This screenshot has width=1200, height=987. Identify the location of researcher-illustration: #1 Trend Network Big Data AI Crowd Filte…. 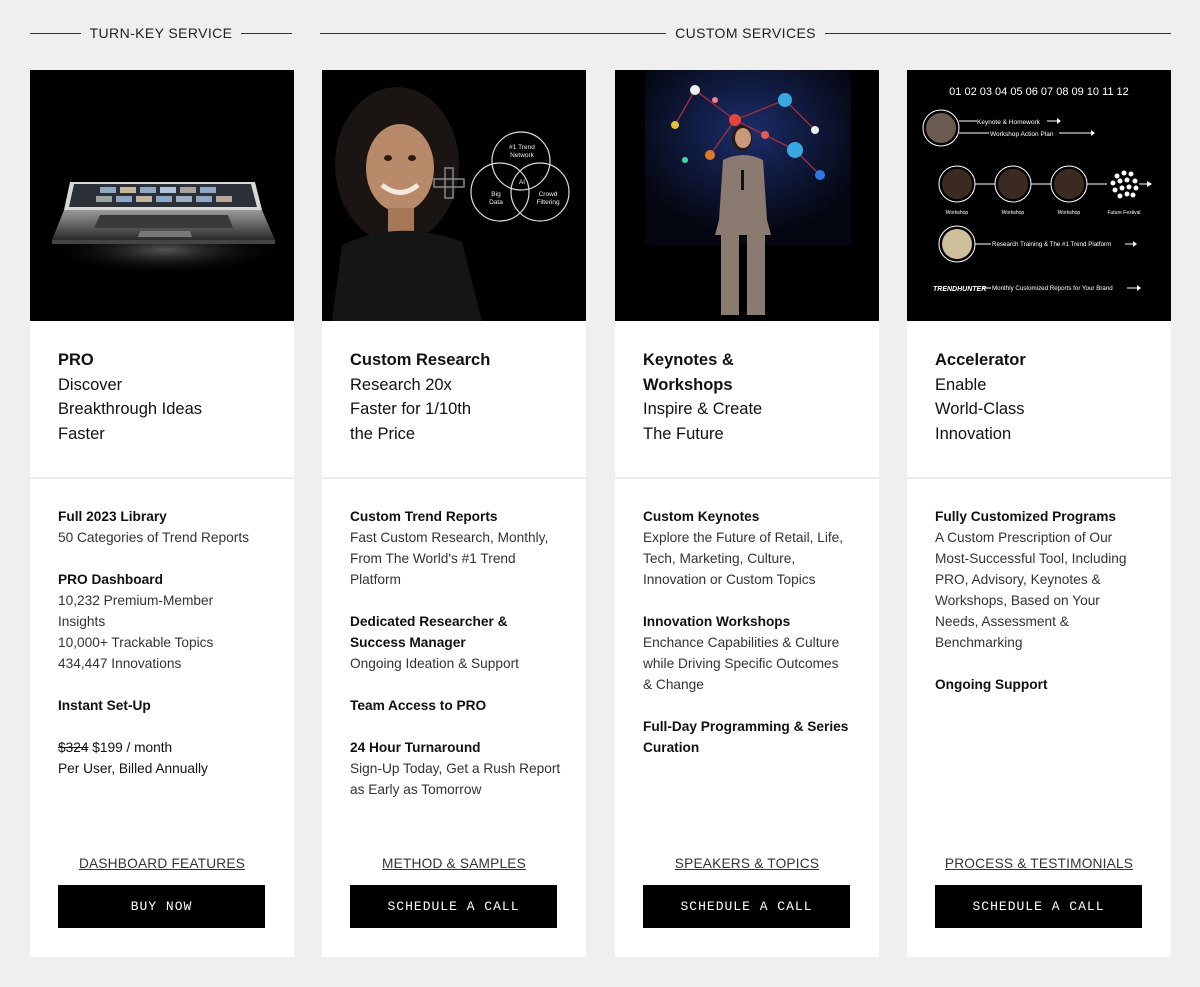
(451, 204).